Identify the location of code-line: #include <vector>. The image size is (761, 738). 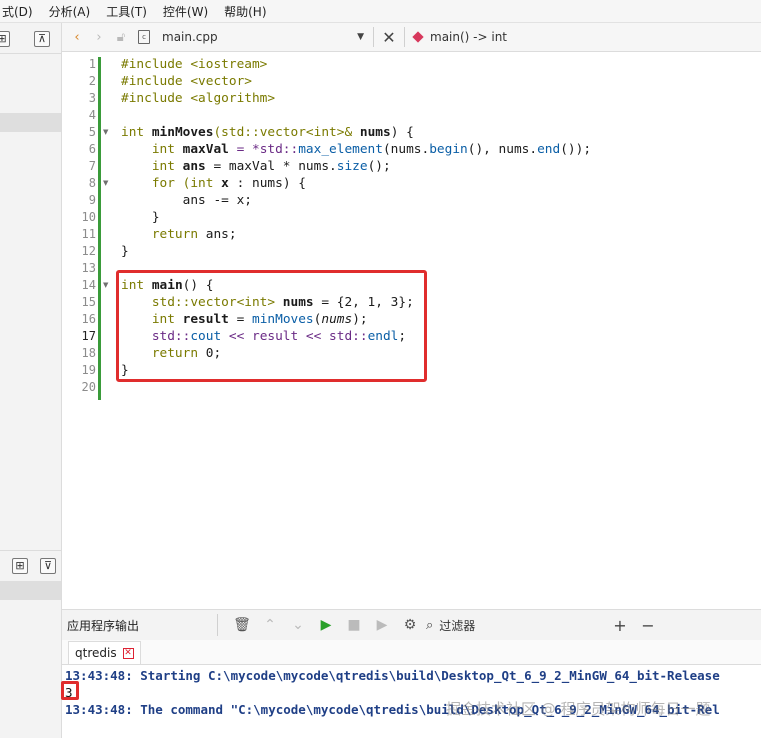
(186, 81).